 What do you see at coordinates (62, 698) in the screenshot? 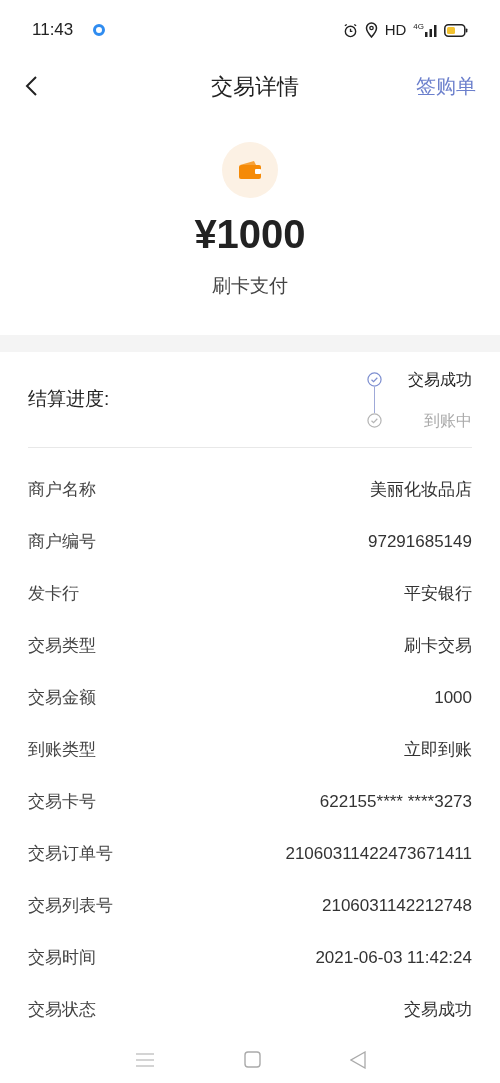
I see `detail-label: 交易金额` at bounding box center [62, 698].